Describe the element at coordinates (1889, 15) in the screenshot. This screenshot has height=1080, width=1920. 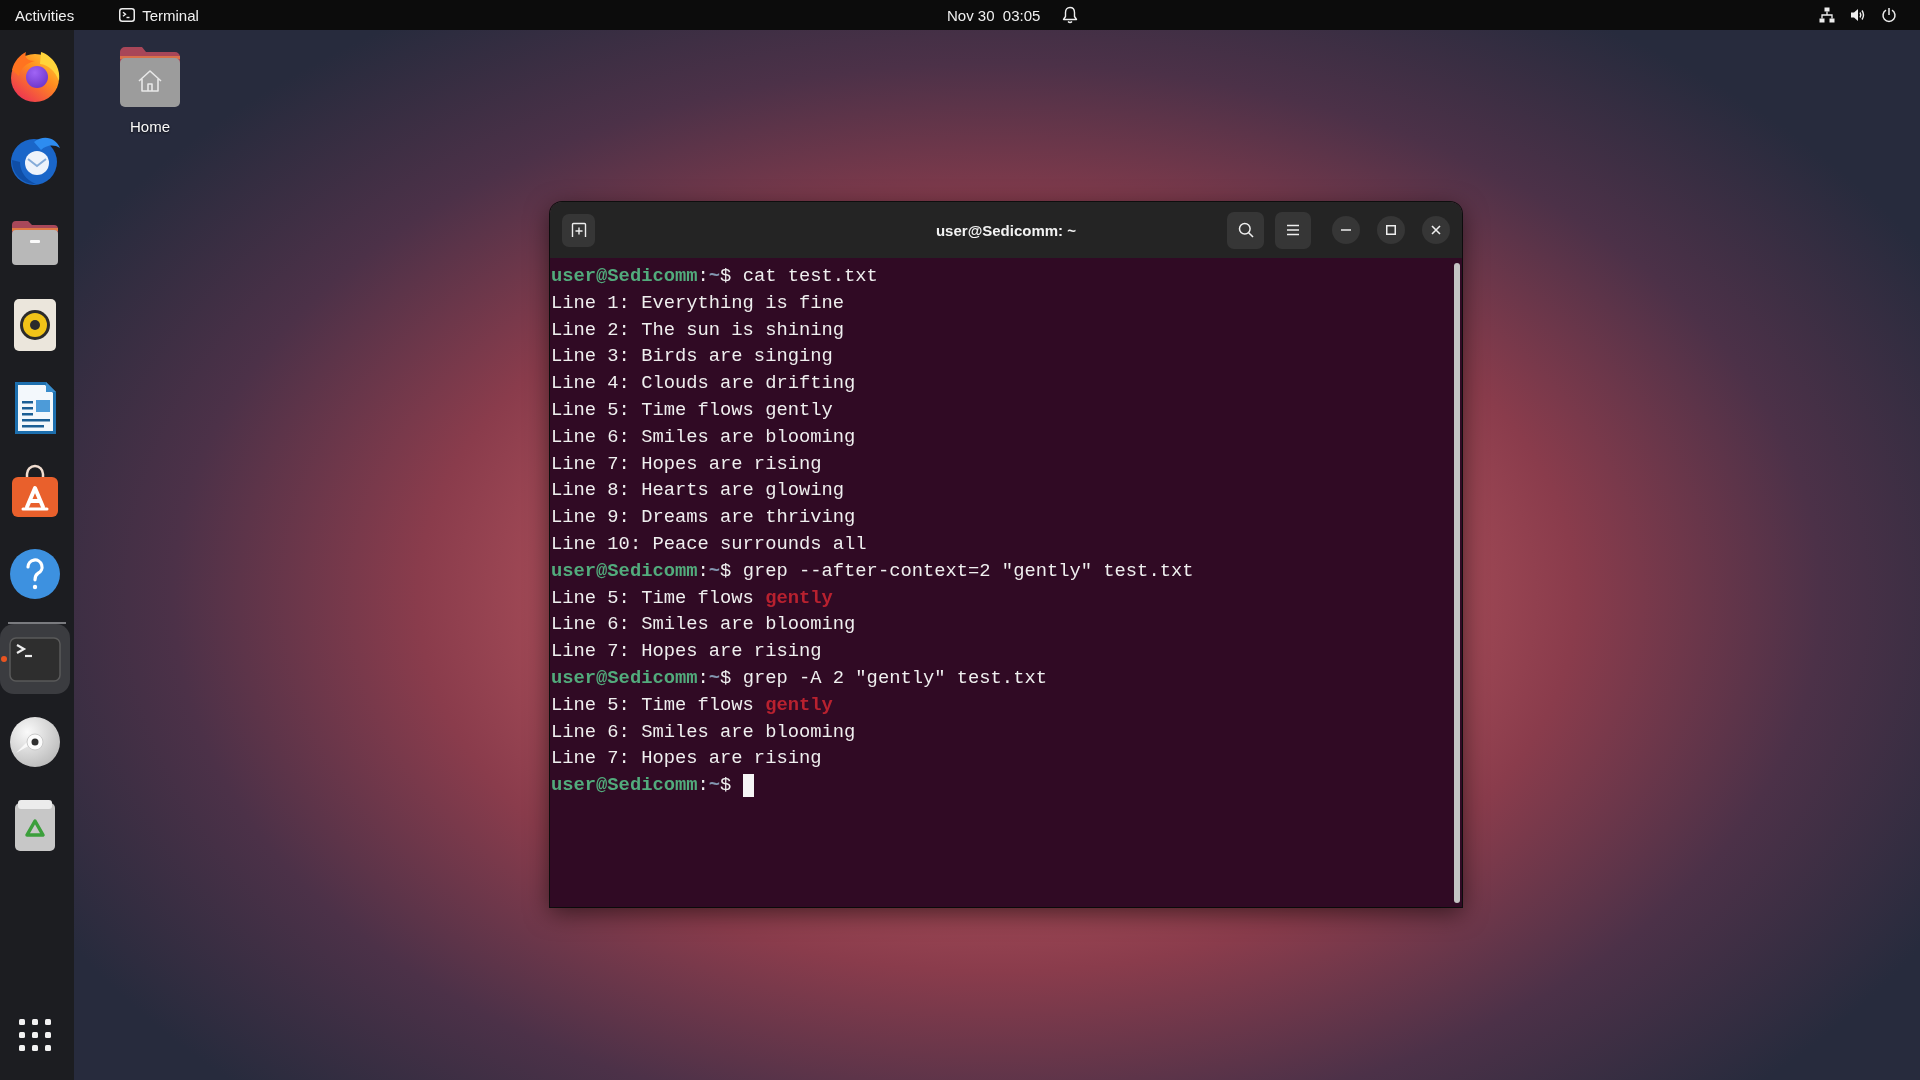
I see `power-icon` at that location.